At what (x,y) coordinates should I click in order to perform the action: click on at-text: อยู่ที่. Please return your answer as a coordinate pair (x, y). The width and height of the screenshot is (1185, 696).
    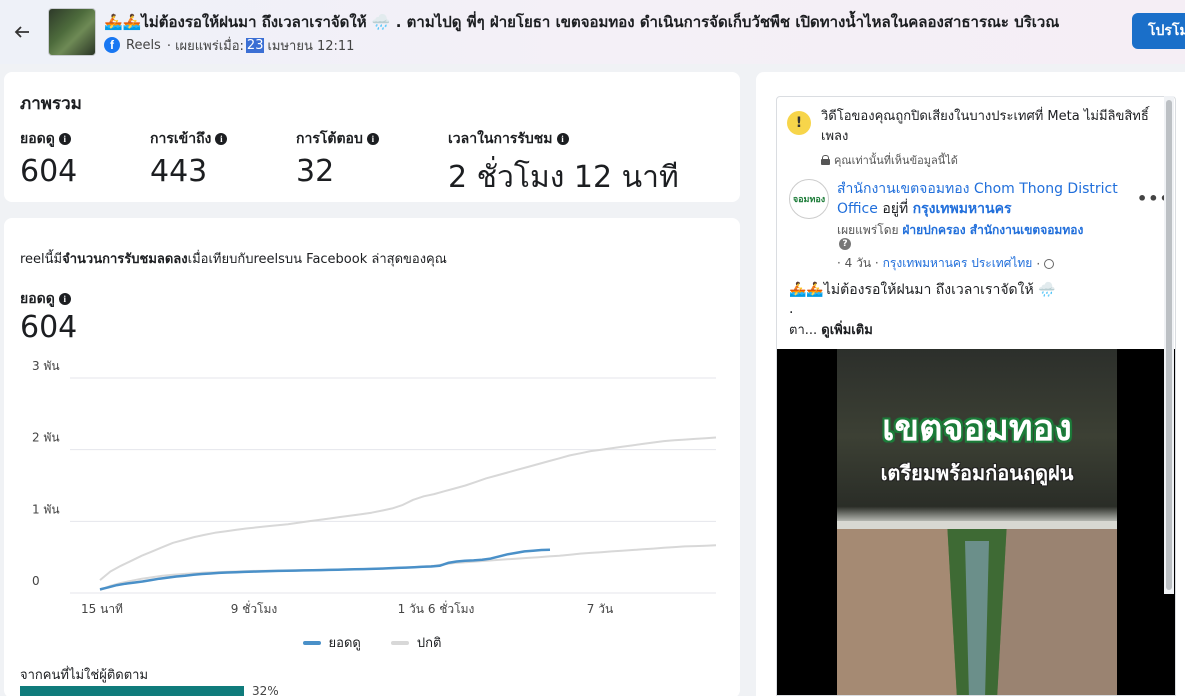
    Looking at the image, I should click on (895, 209).